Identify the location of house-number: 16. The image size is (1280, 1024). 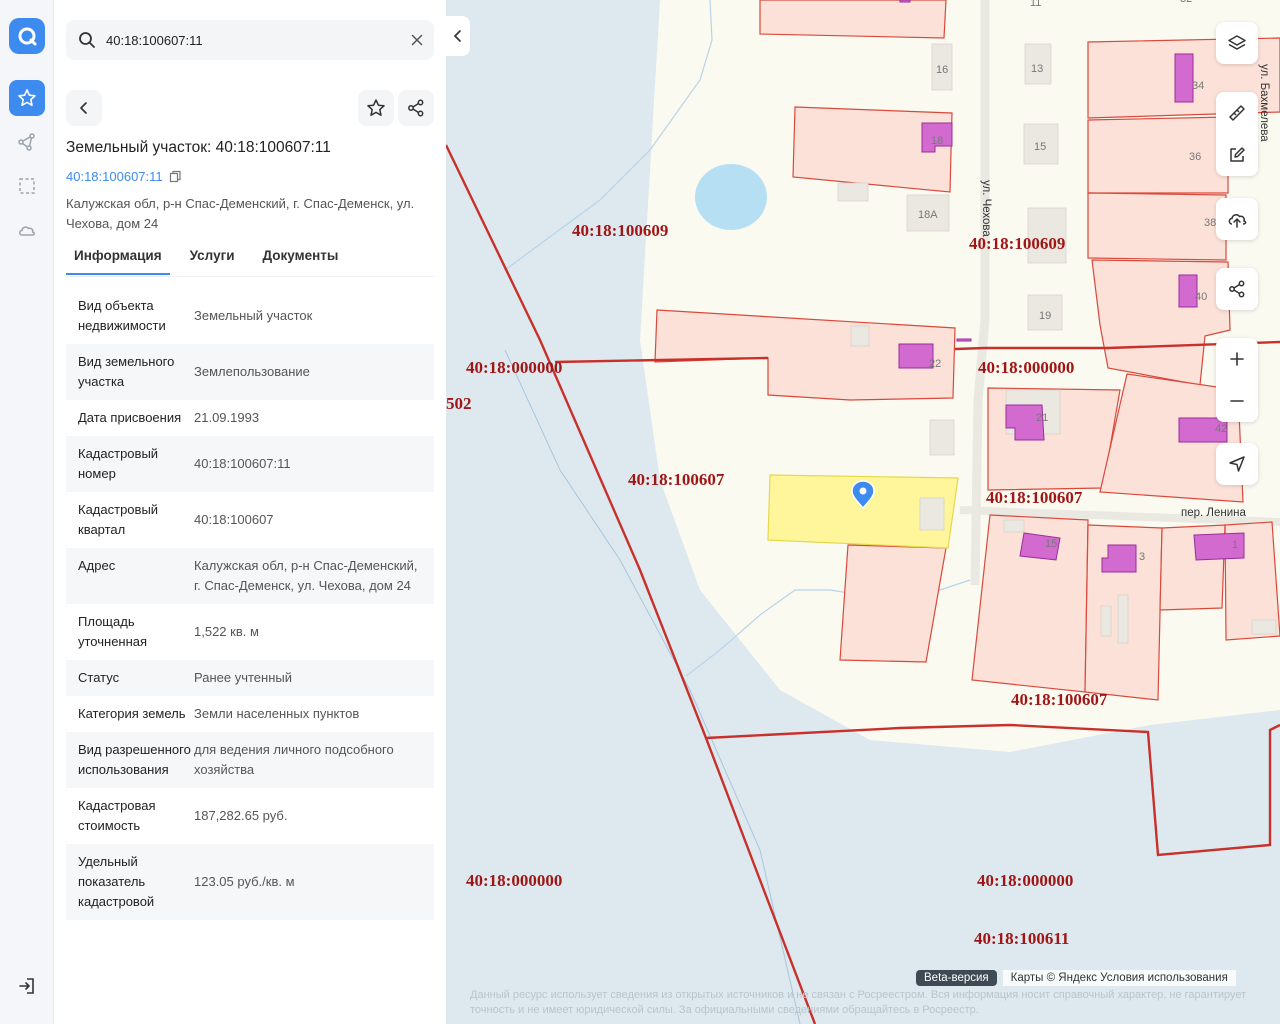
(942, 70).